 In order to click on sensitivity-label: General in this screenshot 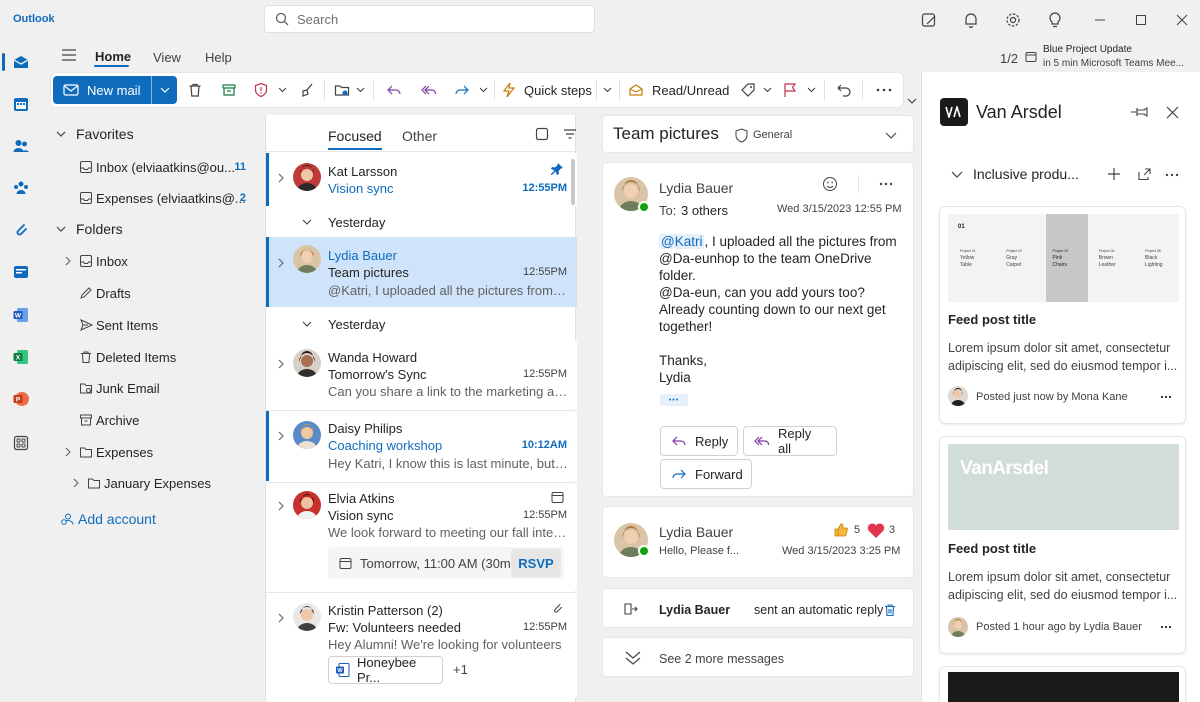, I will do `click(772, 135)`.